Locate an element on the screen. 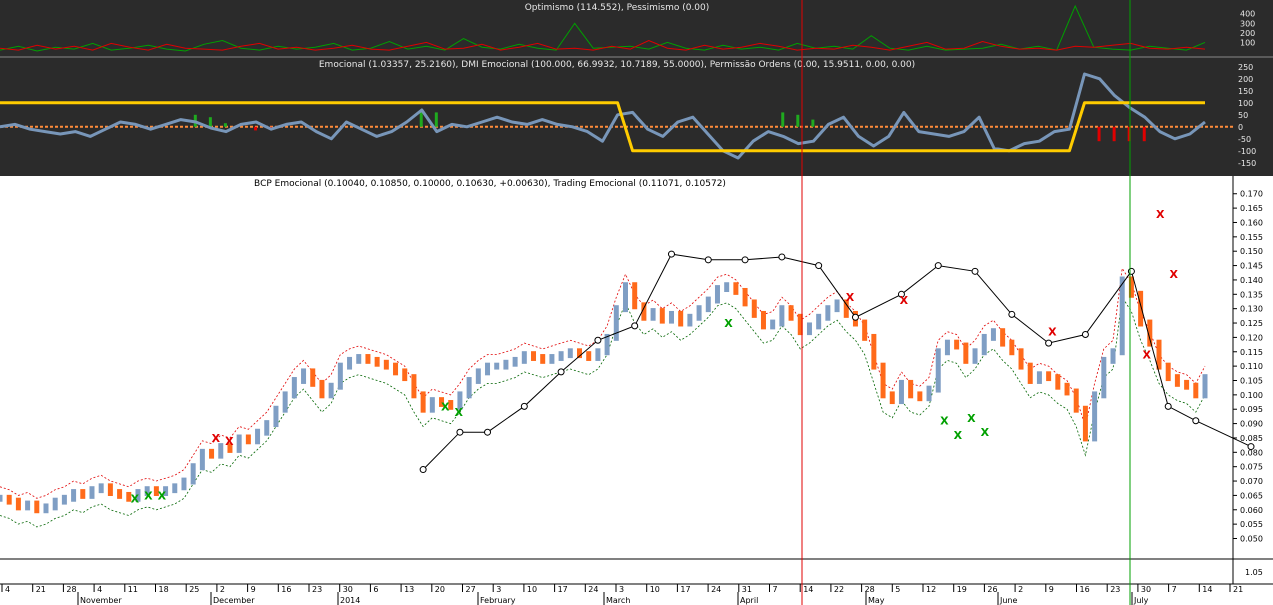 This screenshot has height=605, width=1273. date-tick-label: 11 is located at coordinates (133, 589).